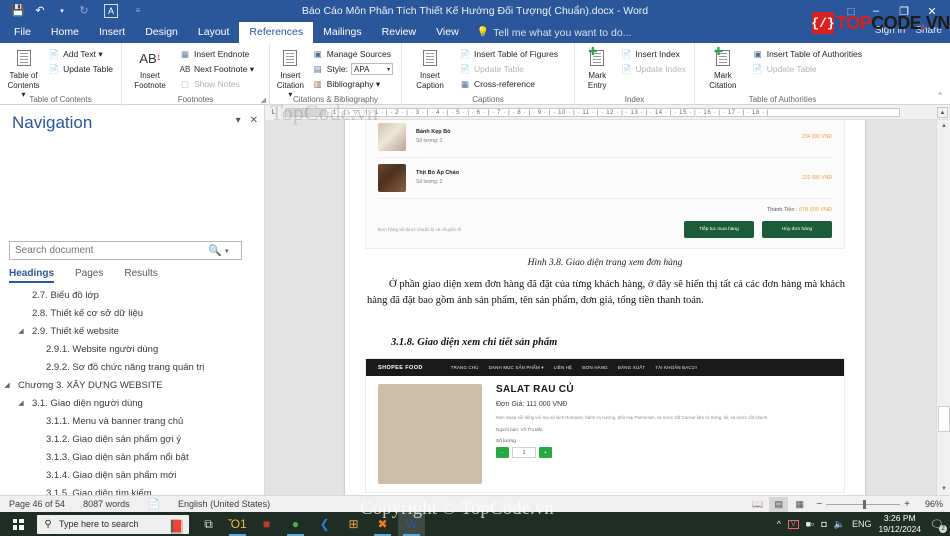 This screenshot has width=950, height=536. What do you see at coordinates (508, 54) in the screenshot?
I see `insert-table-of-figures-button: 📄 Insert Table of Figures` at bounding box center [508, 54].